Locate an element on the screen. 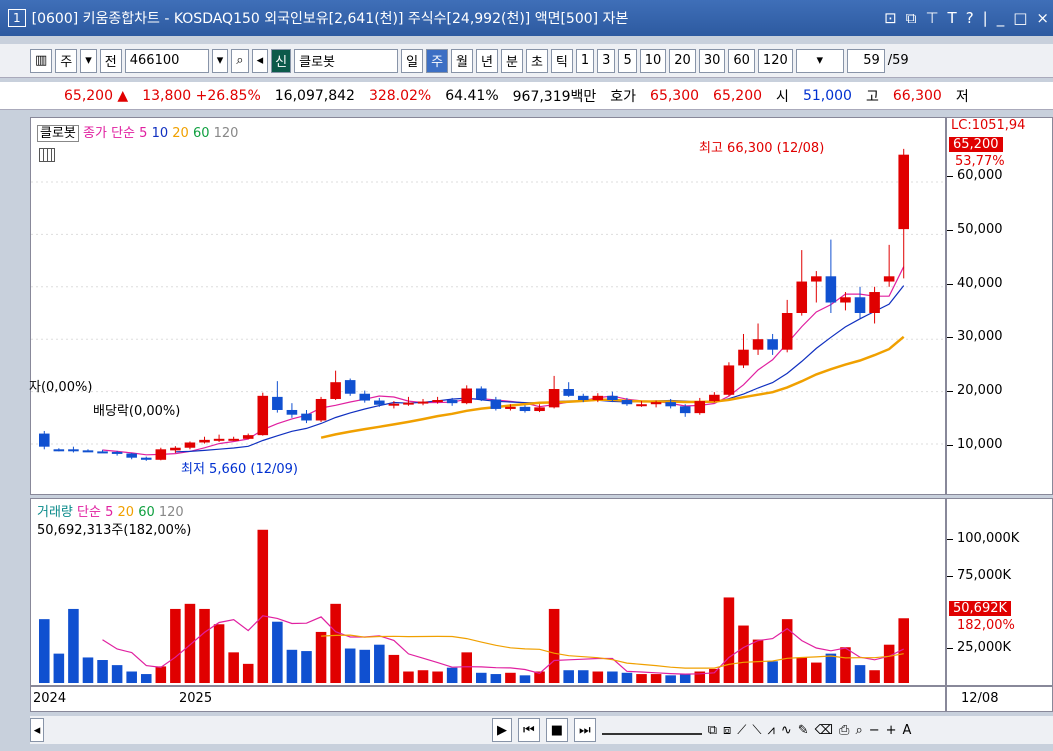 The image size is (1053, 751). axis-tick-60000: 60,000 is located at coordinates (980, 175).